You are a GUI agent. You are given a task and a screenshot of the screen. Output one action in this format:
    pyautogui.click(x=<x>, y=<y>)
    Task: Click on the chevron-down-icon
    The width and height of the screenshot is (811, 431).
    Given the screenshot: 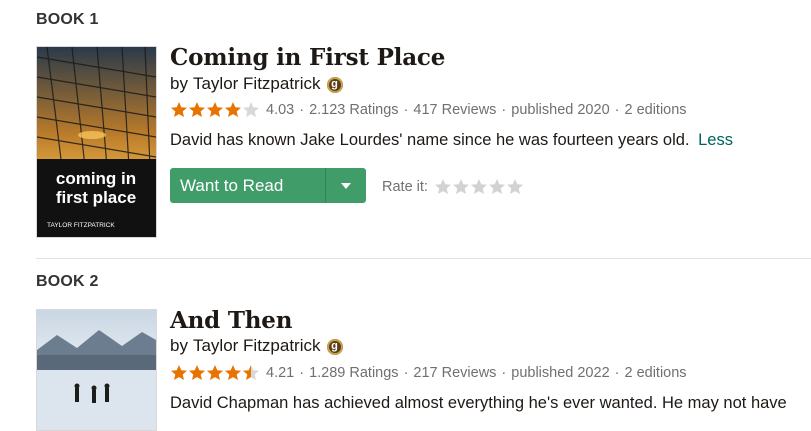 What is the action you would take?
    pyautogui.click(x=346, y=185)
    